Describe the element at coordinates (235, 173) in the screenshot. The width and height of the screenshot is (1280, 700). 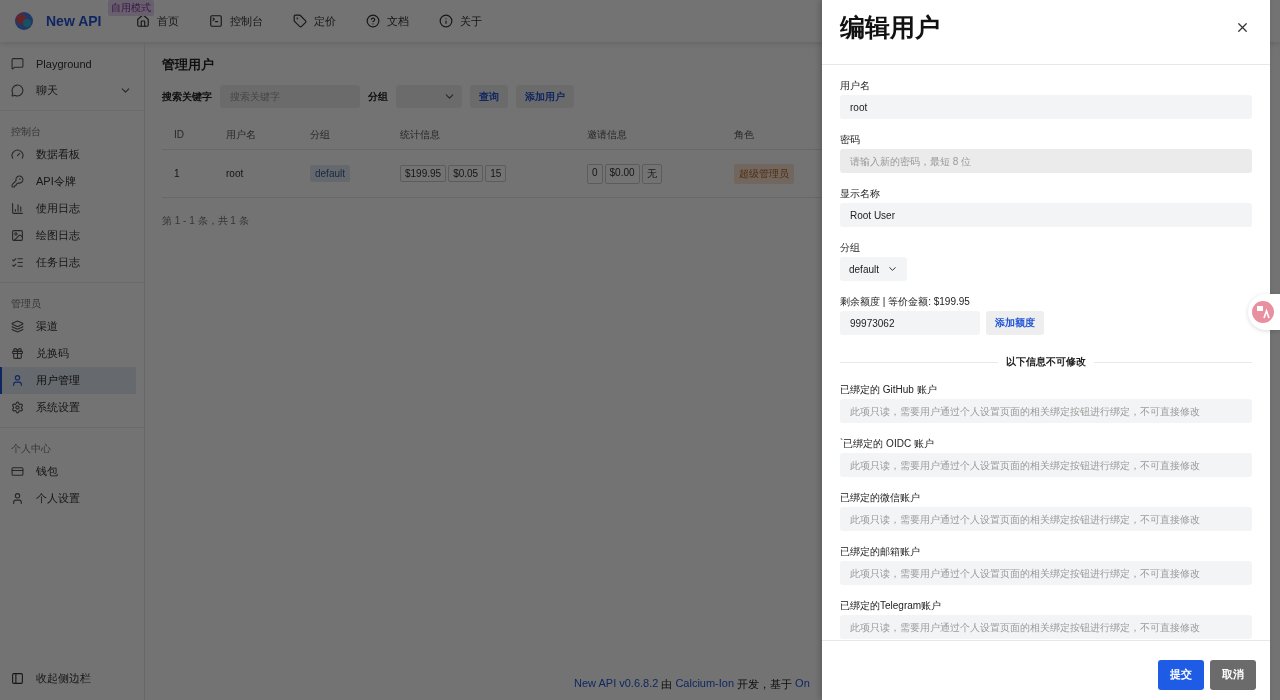
I see `table-cell-text: root` at that location.